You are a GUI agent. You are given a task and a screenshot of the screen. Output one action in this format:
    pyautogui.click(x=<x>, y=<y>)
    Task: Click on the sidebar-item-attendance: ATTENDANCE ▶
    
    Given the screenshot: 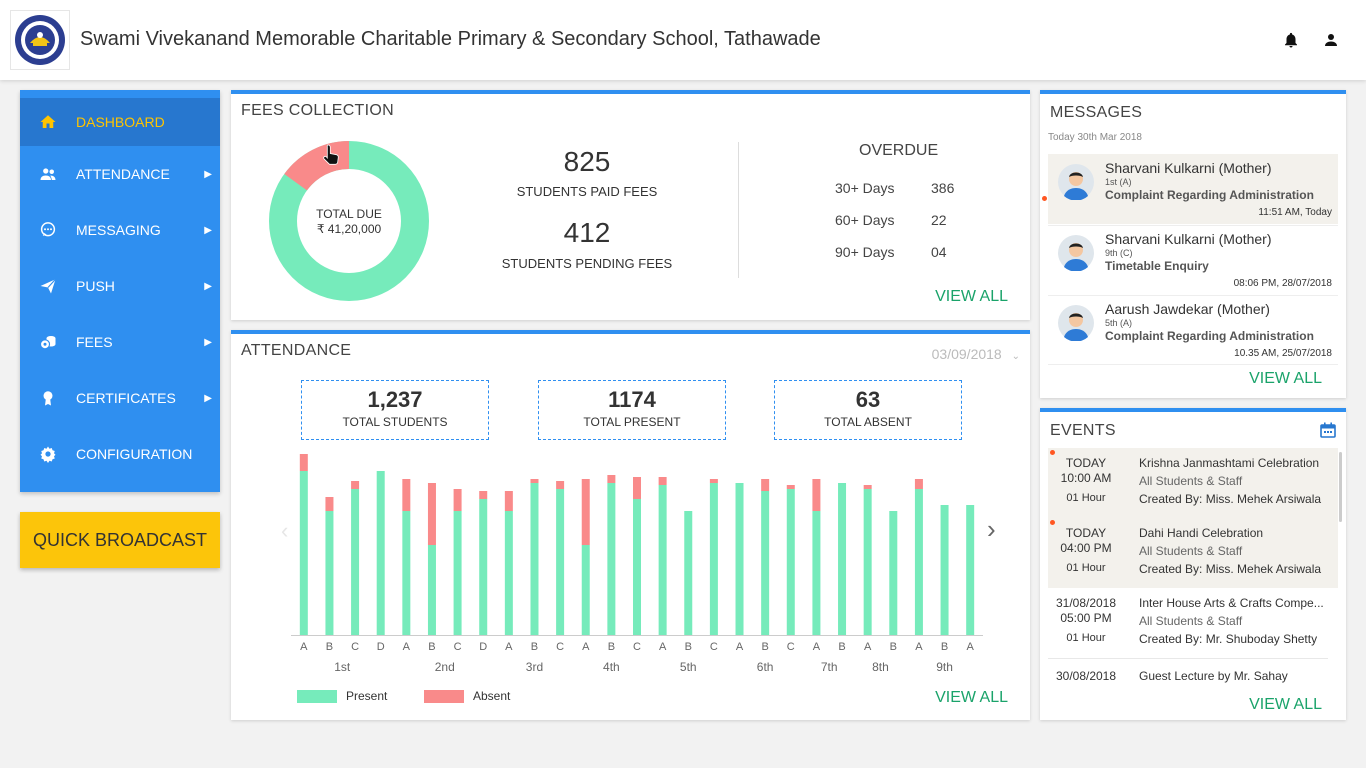 What is the action you would take?
    pyautogui.click(x=120, y=174)
    